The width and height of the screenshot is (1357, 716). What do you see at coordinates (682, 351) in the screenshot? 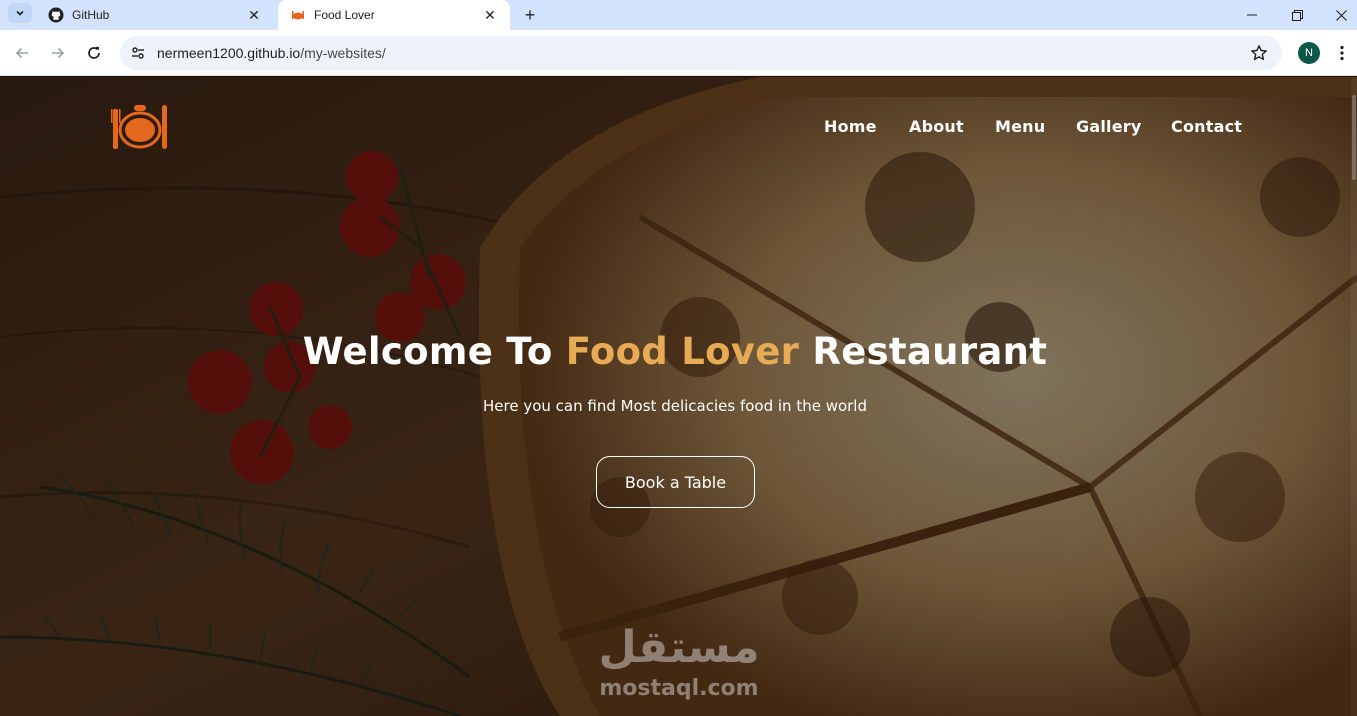
I see `hero-title-accent: Food Lover` at bounding box center [682, 351].